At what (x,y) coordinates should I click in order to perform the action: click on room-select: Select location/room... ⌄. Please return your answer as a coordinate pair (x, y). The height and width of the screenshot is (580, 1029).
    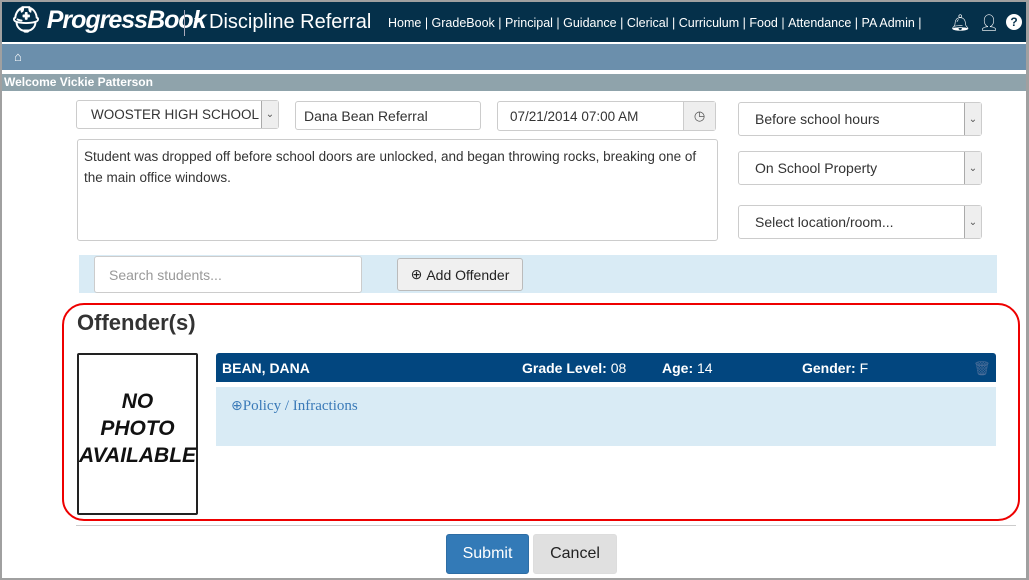
    Looking at the image, I should click on (860, 222).